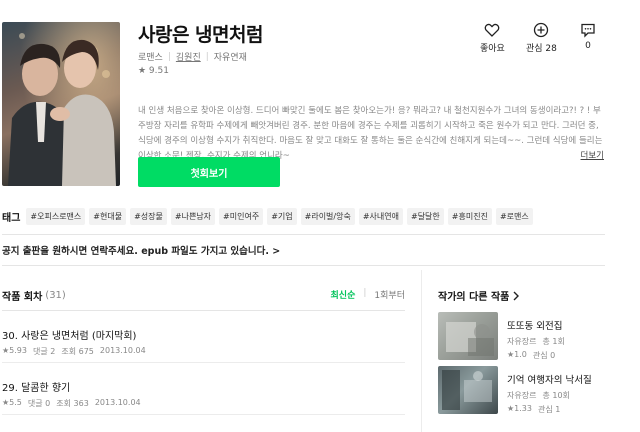 Image resolution: width=640 pixels, height=432 pixels. What do you see at coordinates (492, 49) in the screenshot?
I see `like-label: 좋아요` at bounding box center [492, 49].